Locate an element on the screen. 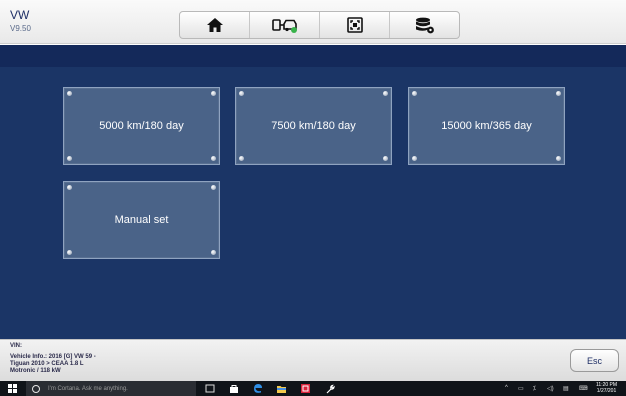 The image size is (626, 396). cortana-search-box: I'm Cortana. Ask me anything. is located at coordinates (111, 388).